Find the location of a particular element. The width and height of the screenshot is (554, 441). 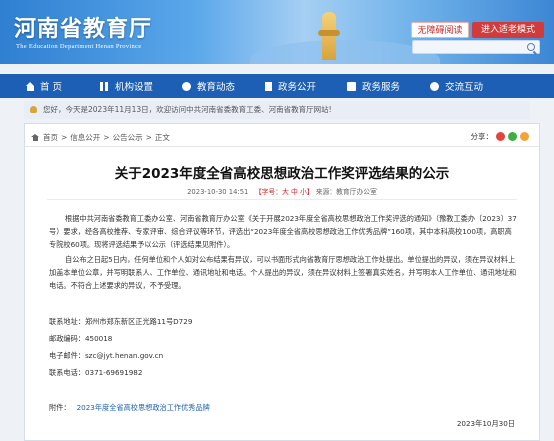

font-size-close: 】 is located at coordinates (310, 192).